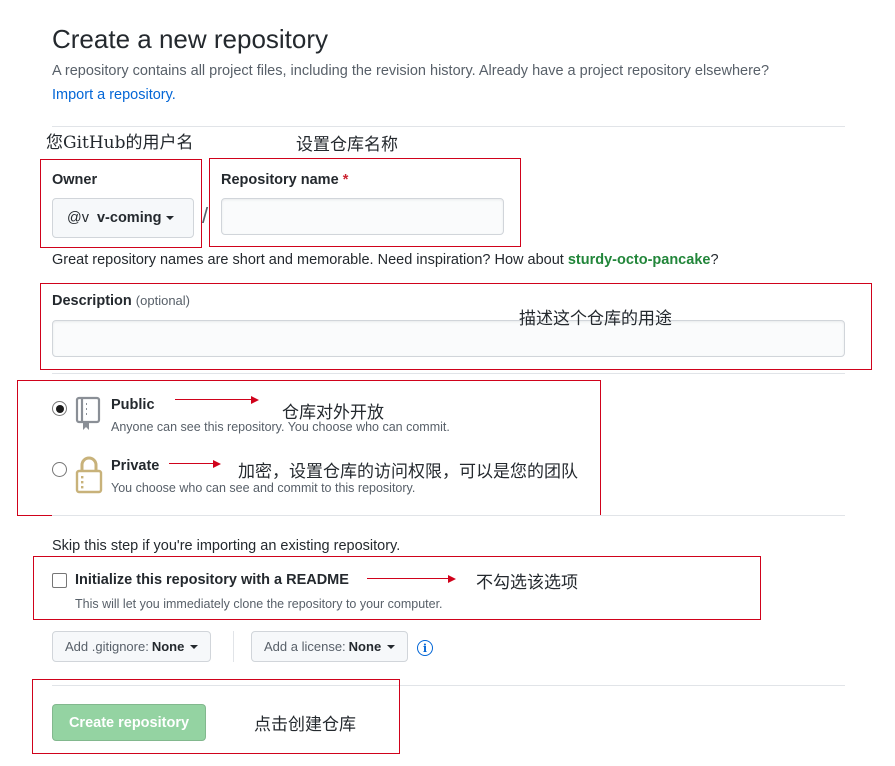  I want to click on license-dropdown: Add a license: None, so click(330, 646).